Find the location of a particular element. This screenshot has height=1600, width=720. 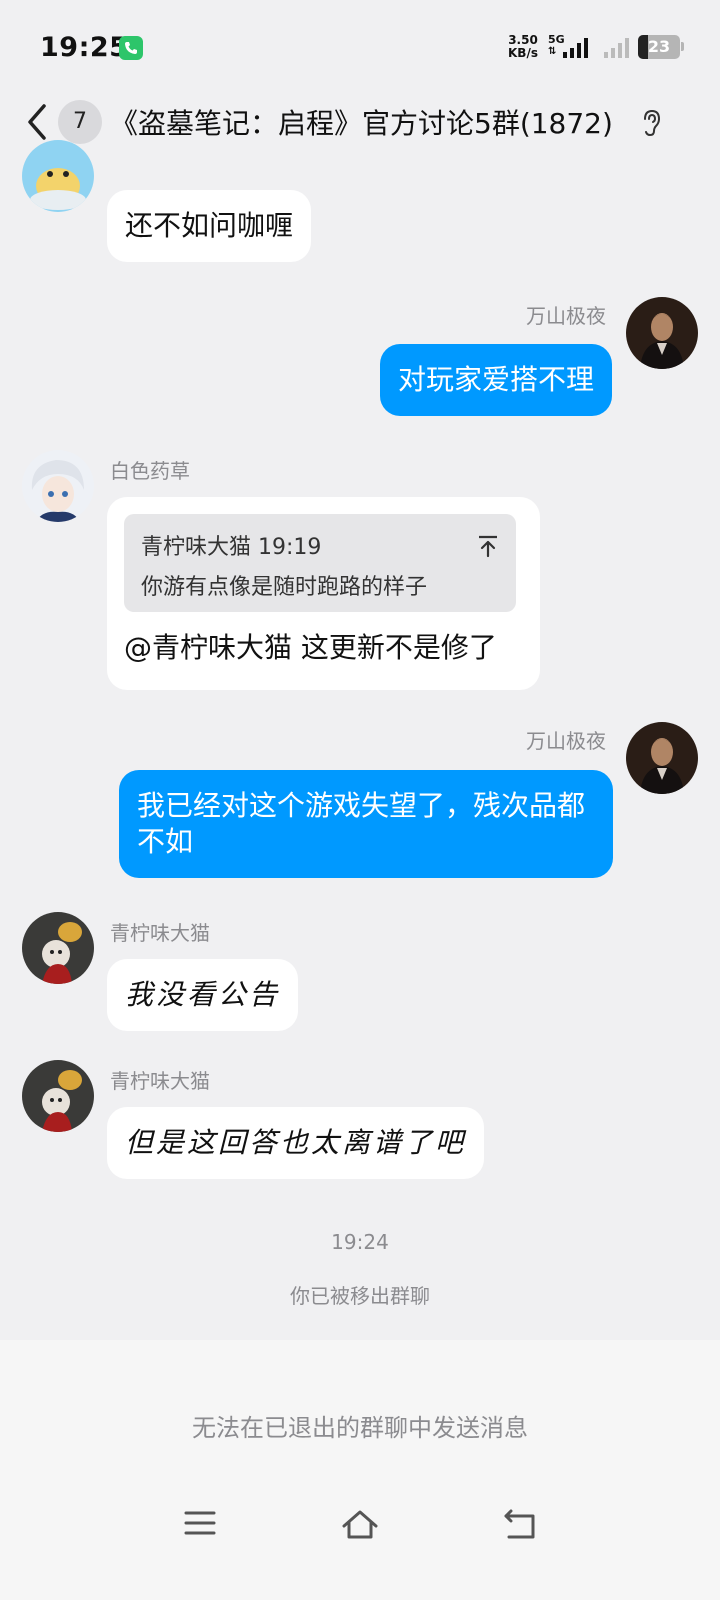

chat-header: 7 《盗墓笔记：启程》官方讨论5群(1872) is located at coordinates (360, 125).